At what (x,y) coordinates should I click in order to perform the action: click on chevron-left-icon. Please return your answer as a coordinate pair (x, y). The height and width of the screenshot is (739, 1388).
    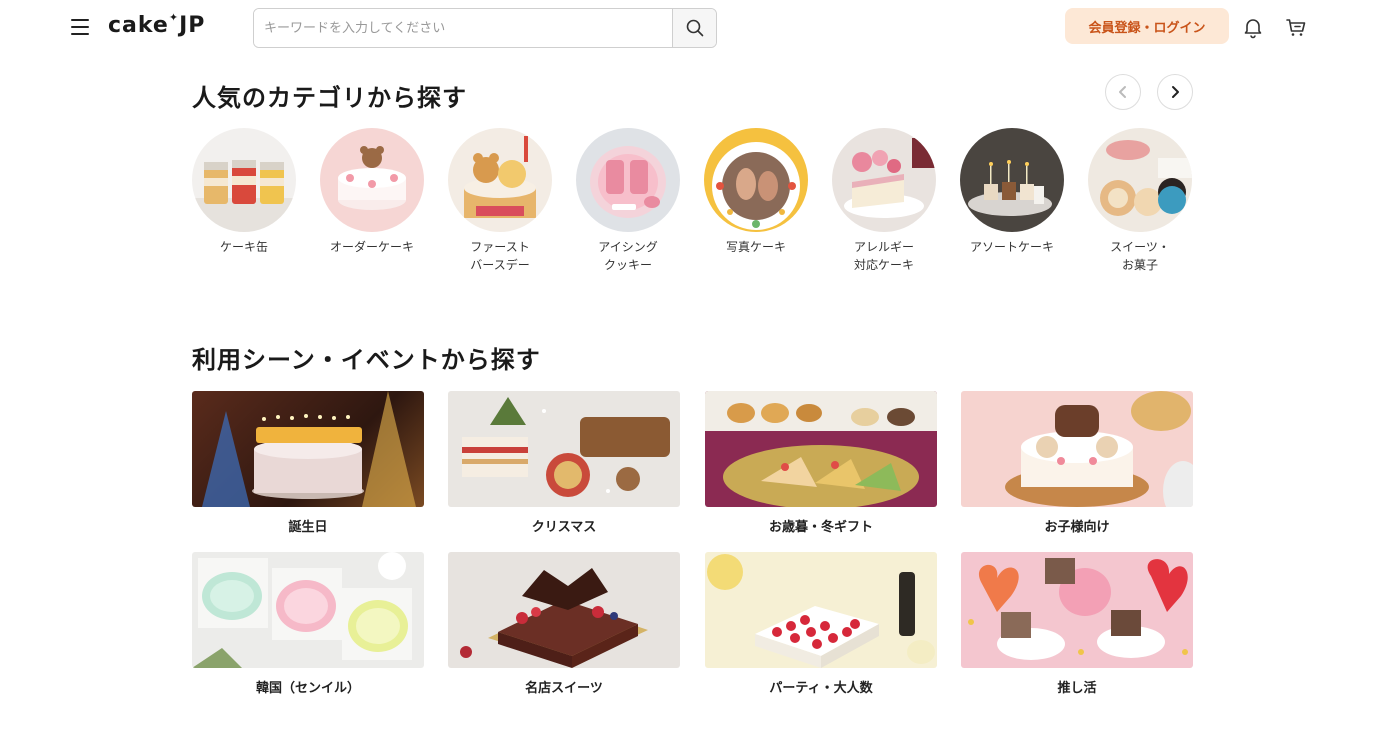
    Looking at the image, I should click on (1122, 92).